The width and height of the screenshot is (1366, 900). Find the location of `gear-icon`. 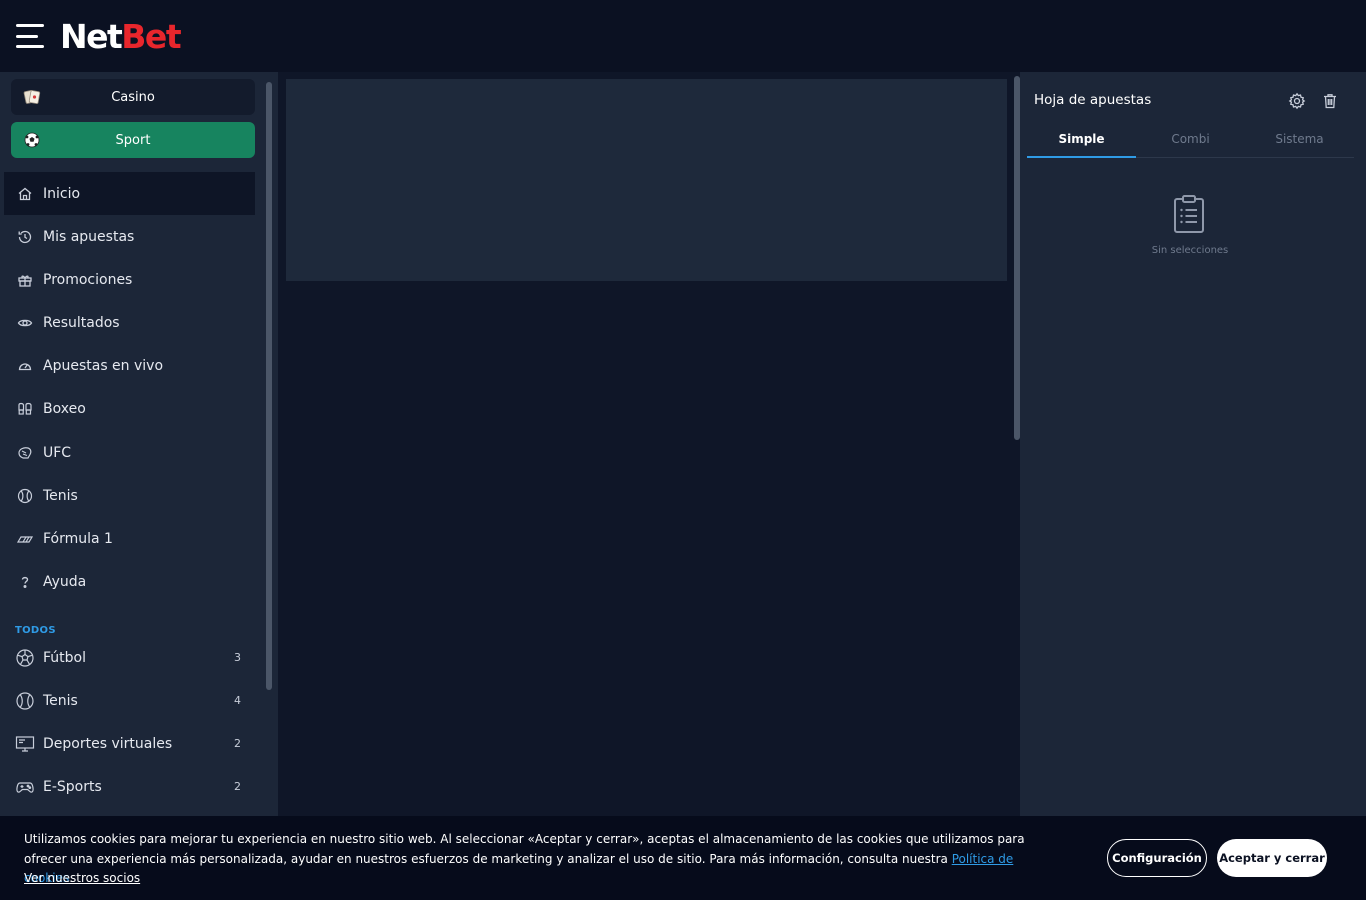

gear-icon is located at coordinates (1297, 101).